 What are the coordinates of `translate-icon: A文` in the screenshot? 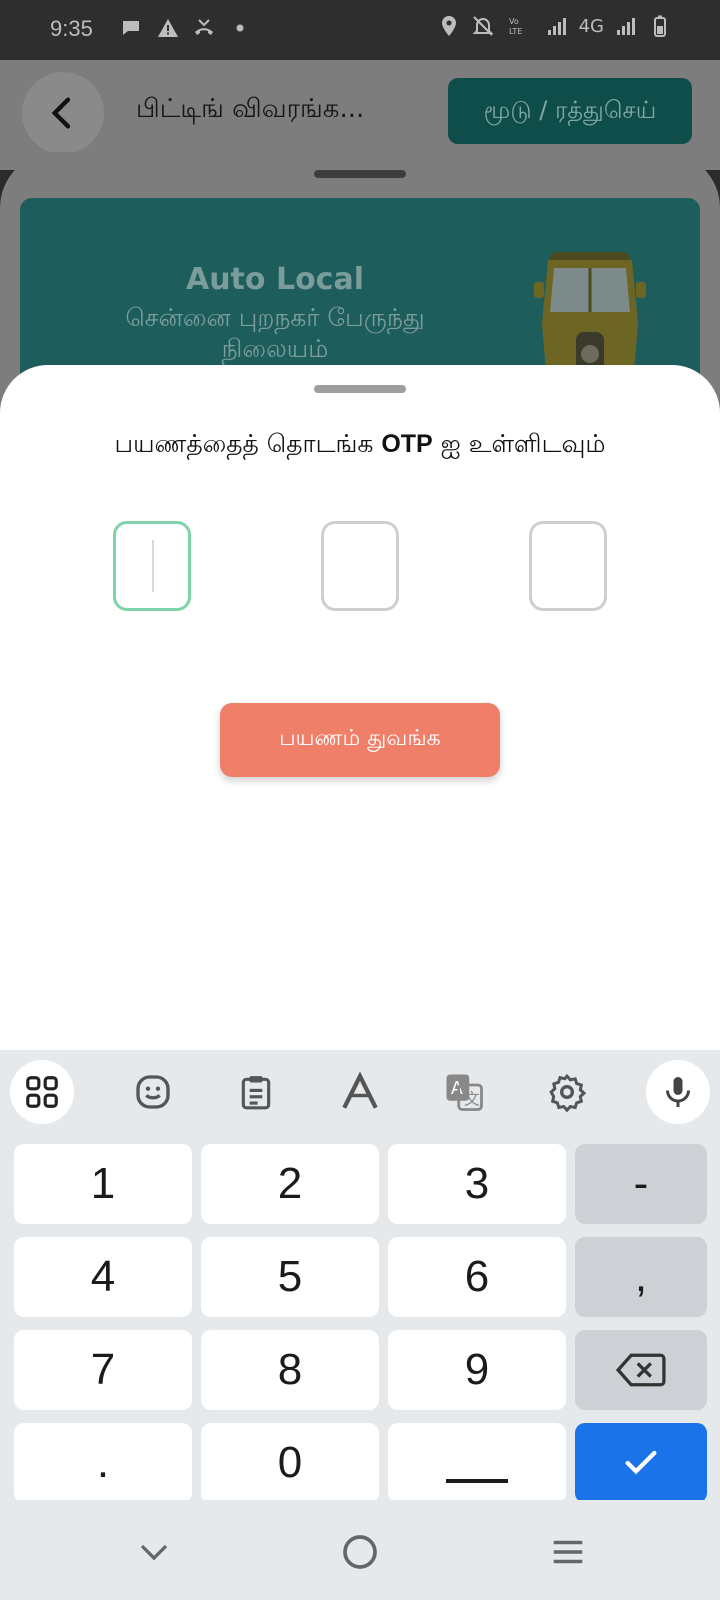 It's located at (464, 1092).